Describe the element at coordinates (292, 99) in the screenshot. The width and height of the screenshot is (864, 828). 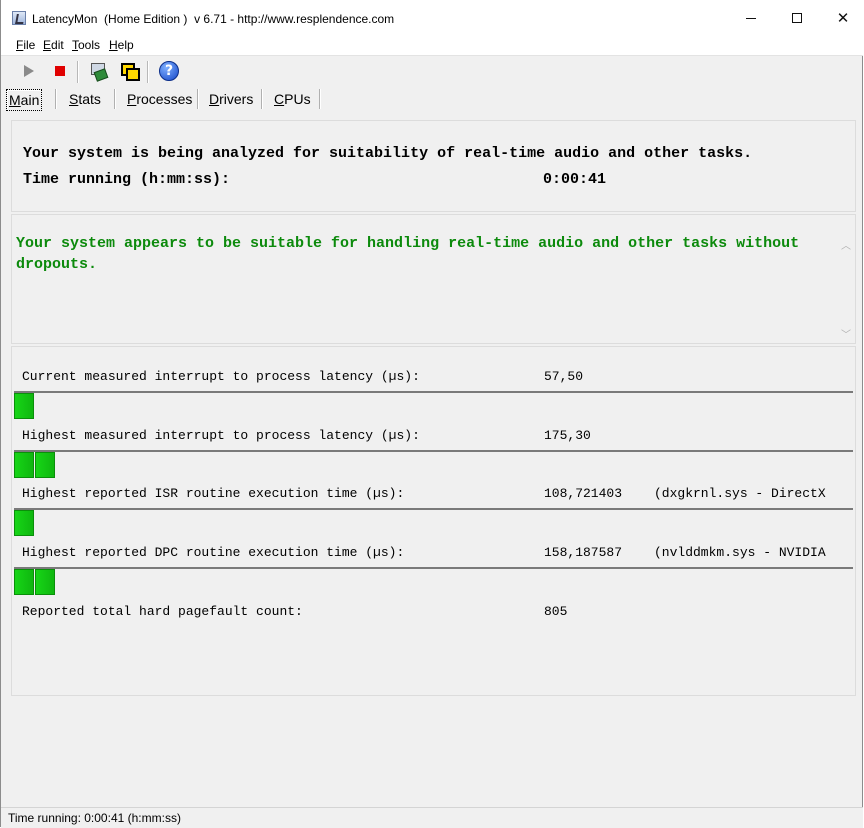
I see `tab-cpus: CPUs` at that location.